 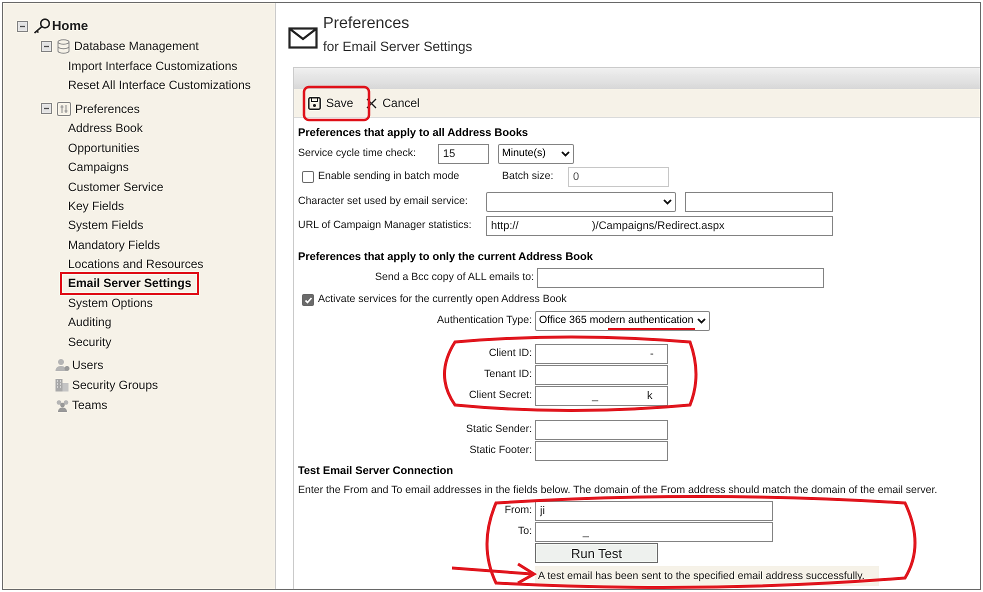 I want to click on url-field: http:// )/Campaigns/Redirect.aspx, so click(x=659, y=226).